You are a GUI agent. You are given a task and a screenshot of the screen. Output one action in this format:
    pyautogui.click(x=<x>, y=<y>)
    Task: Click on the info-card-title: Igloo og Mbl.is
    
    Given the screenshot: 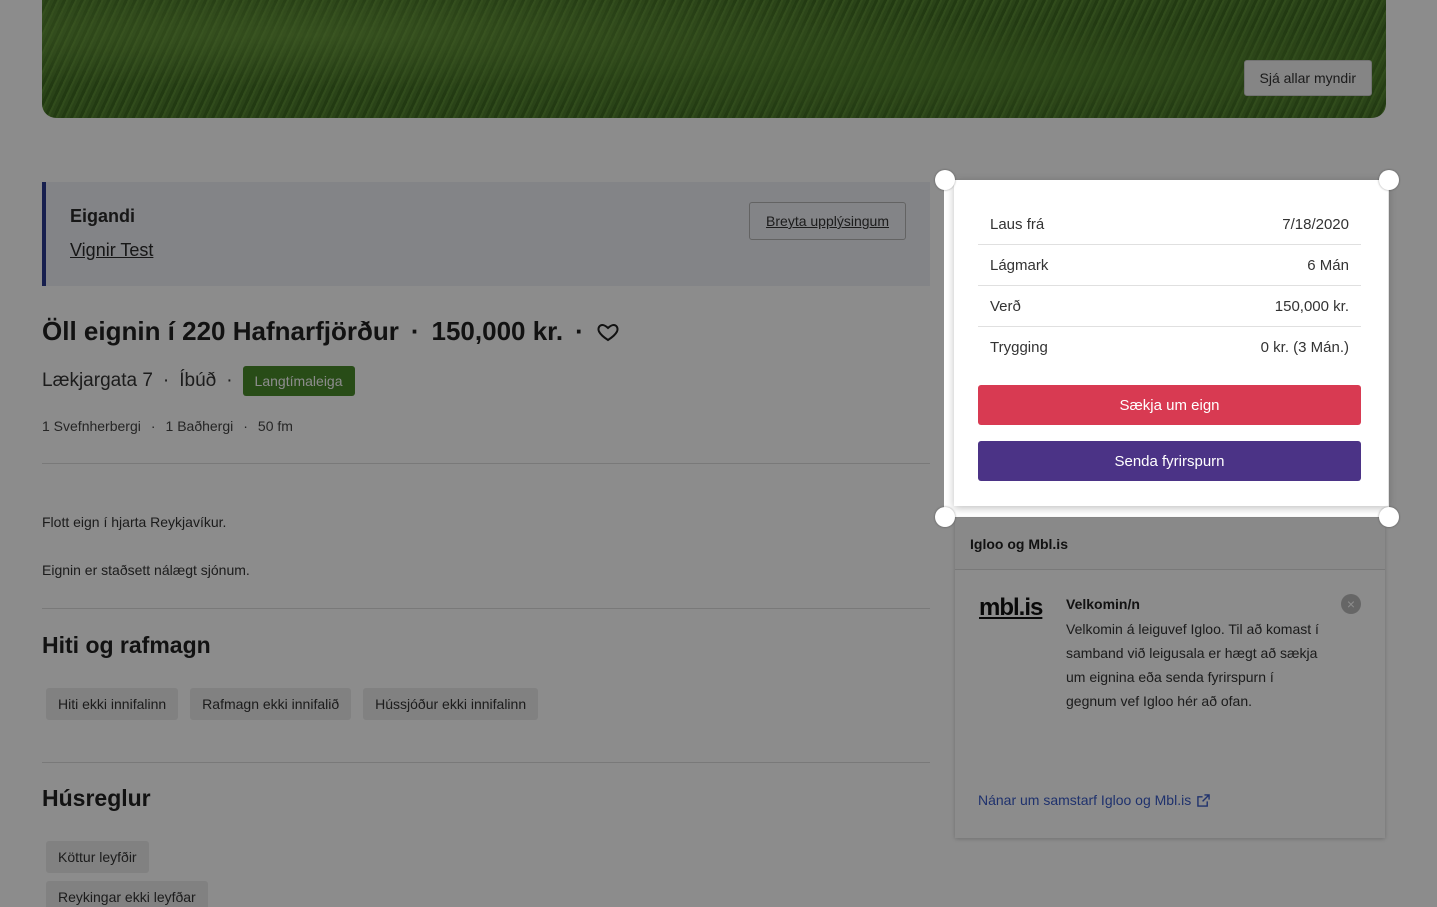 What is the action you would take?
    pyautogui.click(x=1170, y=544)
    